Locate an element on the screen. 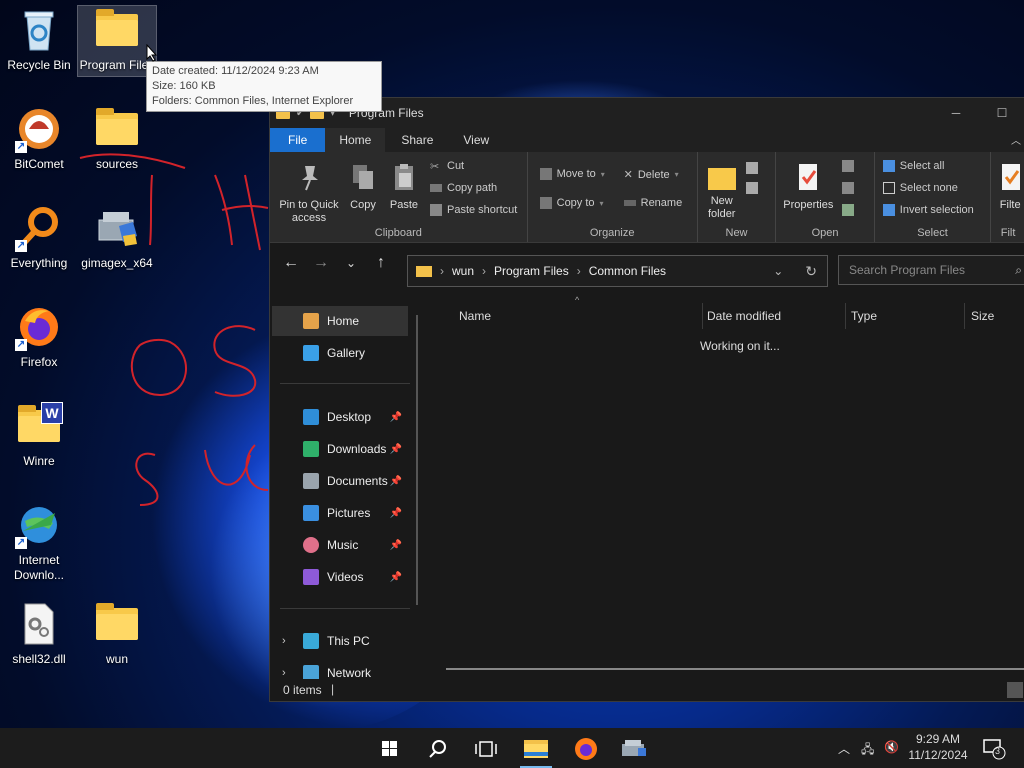 Image resolution: width=1024 pixels, height=768 pixels. horizontal-scrollbar is located at coordinates (735, 669).